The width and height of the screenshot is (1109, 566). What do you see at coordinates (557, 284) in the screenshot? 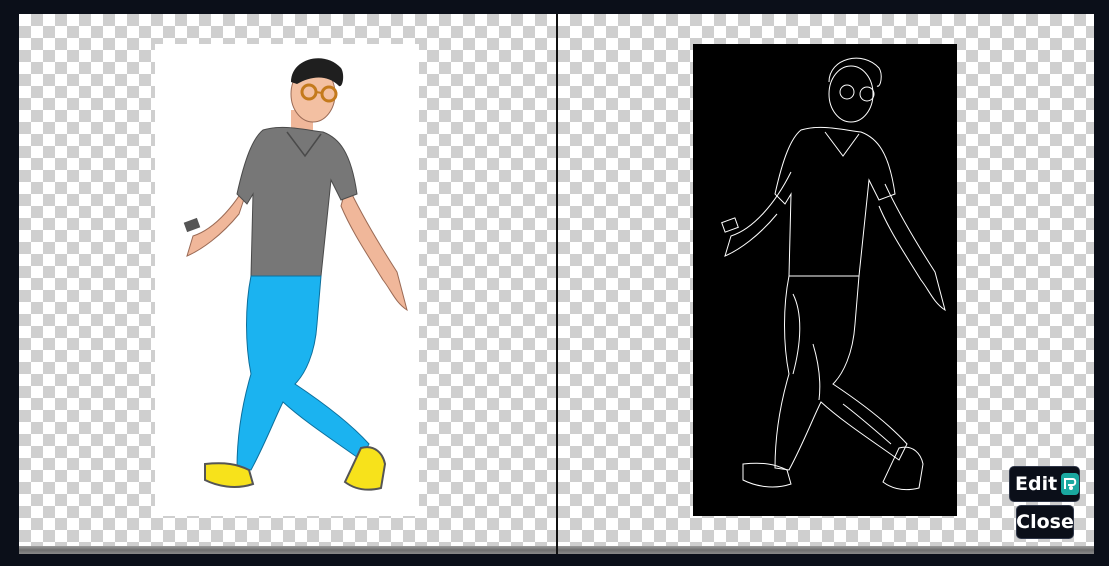
I see `comparison-divider` at bounding box center [557, 284].